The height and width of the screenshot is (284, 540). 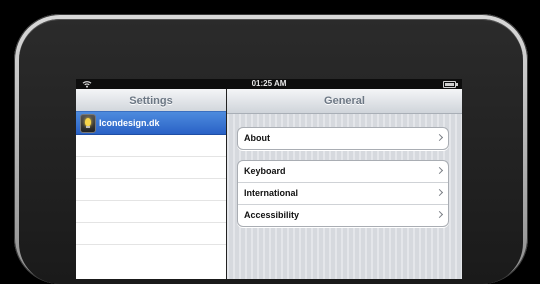 I want to click on settings-group-about: About, so click(x=343, y=138).